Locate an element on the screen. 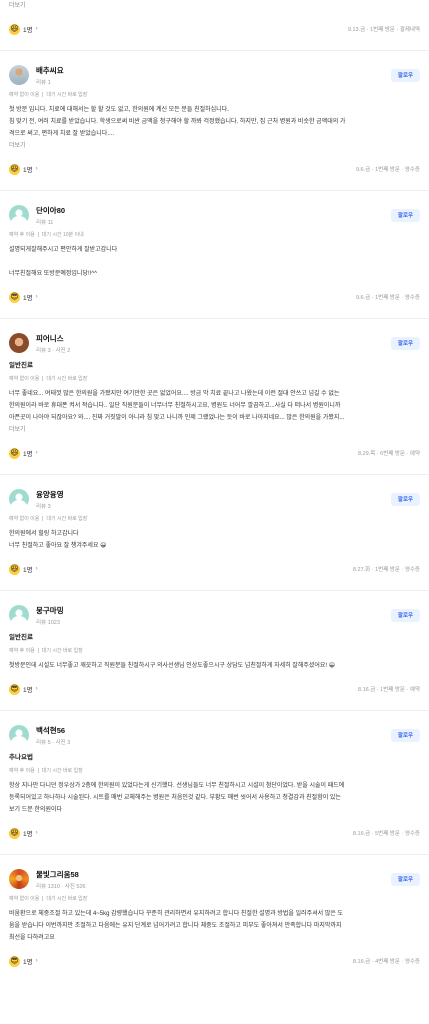 The image size is (429, 1024). sunglasses-emoji-icon: 😎 is located at coordinates (14, 297).